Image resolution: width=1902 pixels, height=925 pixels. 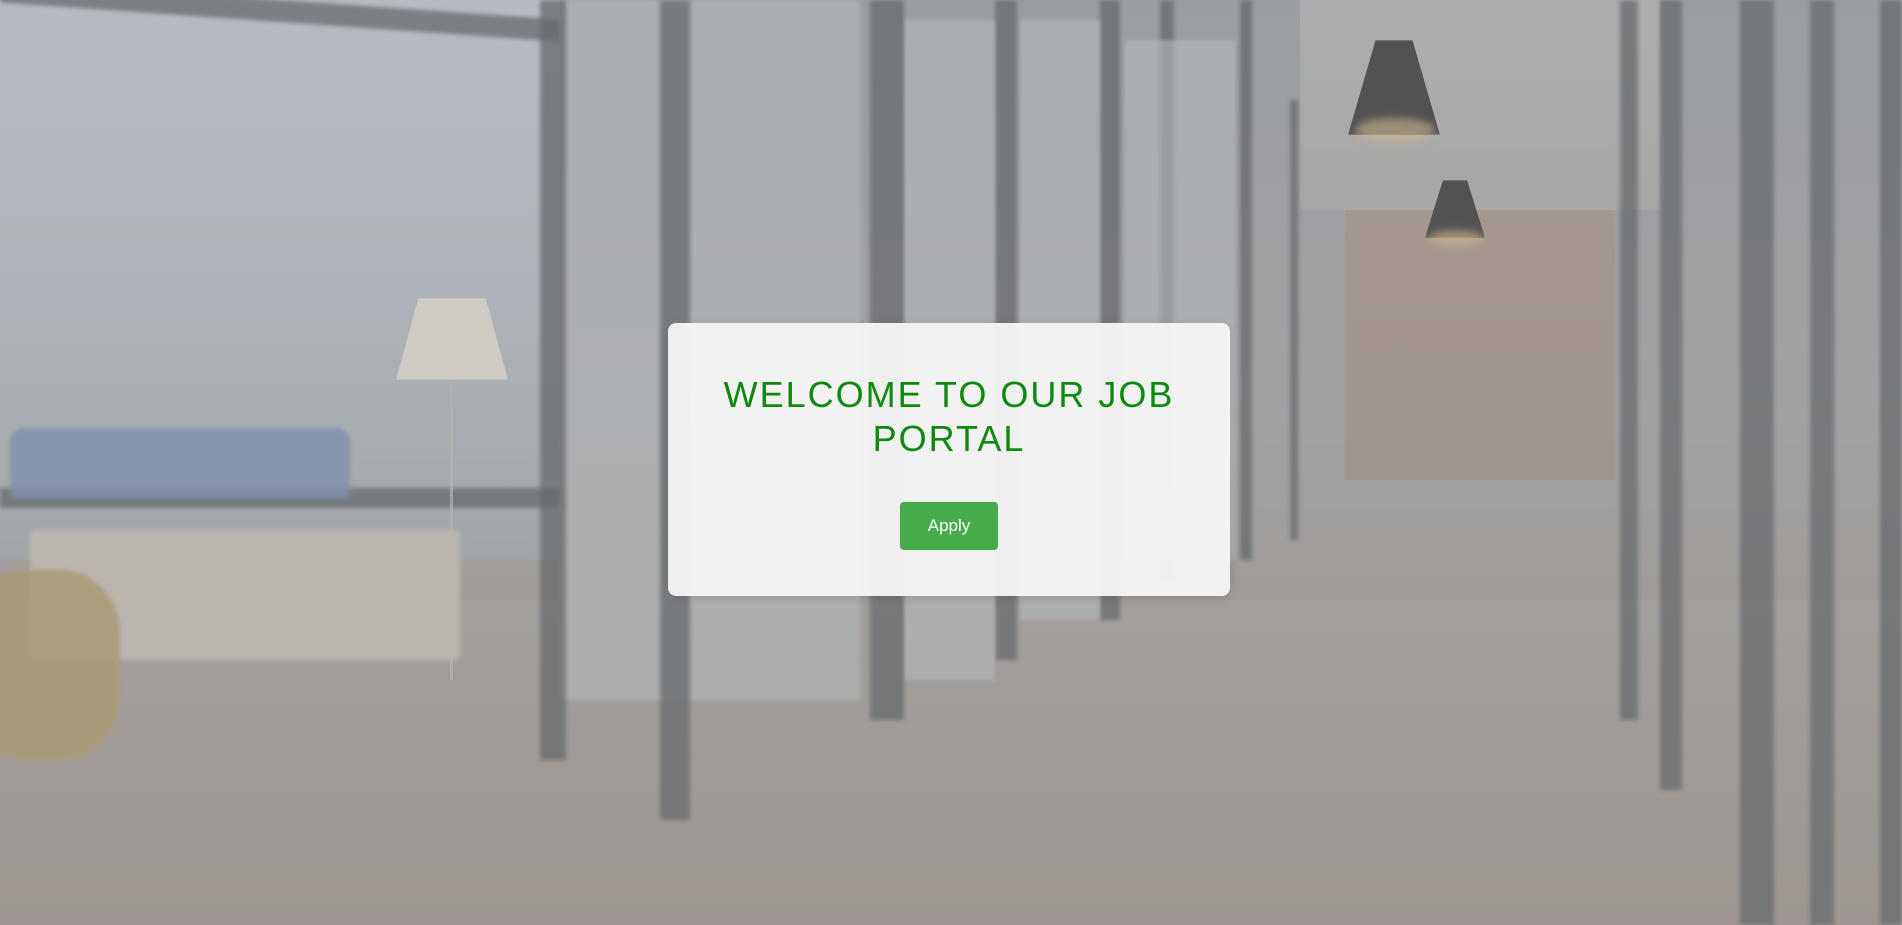 I want to click on welcome-title: WELCOME TO OUR JOB PORTAL, so click(x=949, y=416).